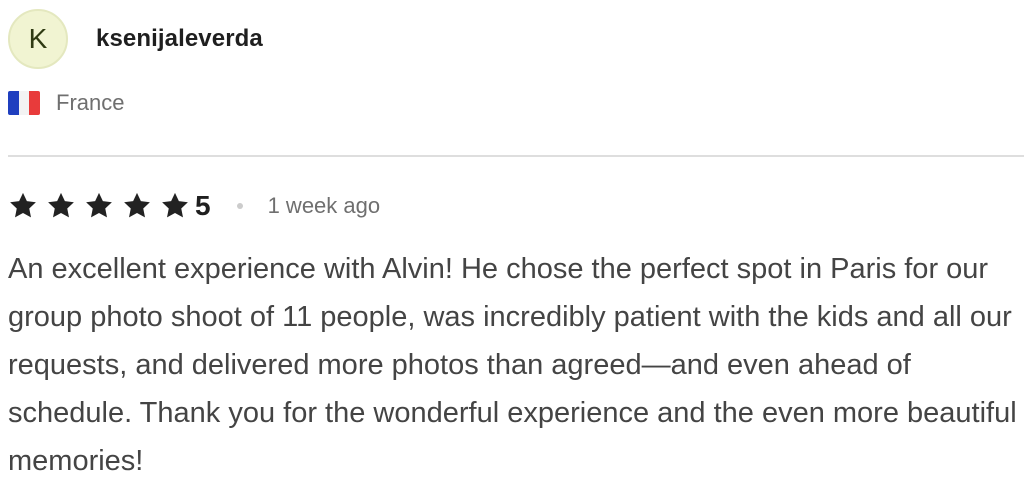  I want to click on divider, so click(516, 156).